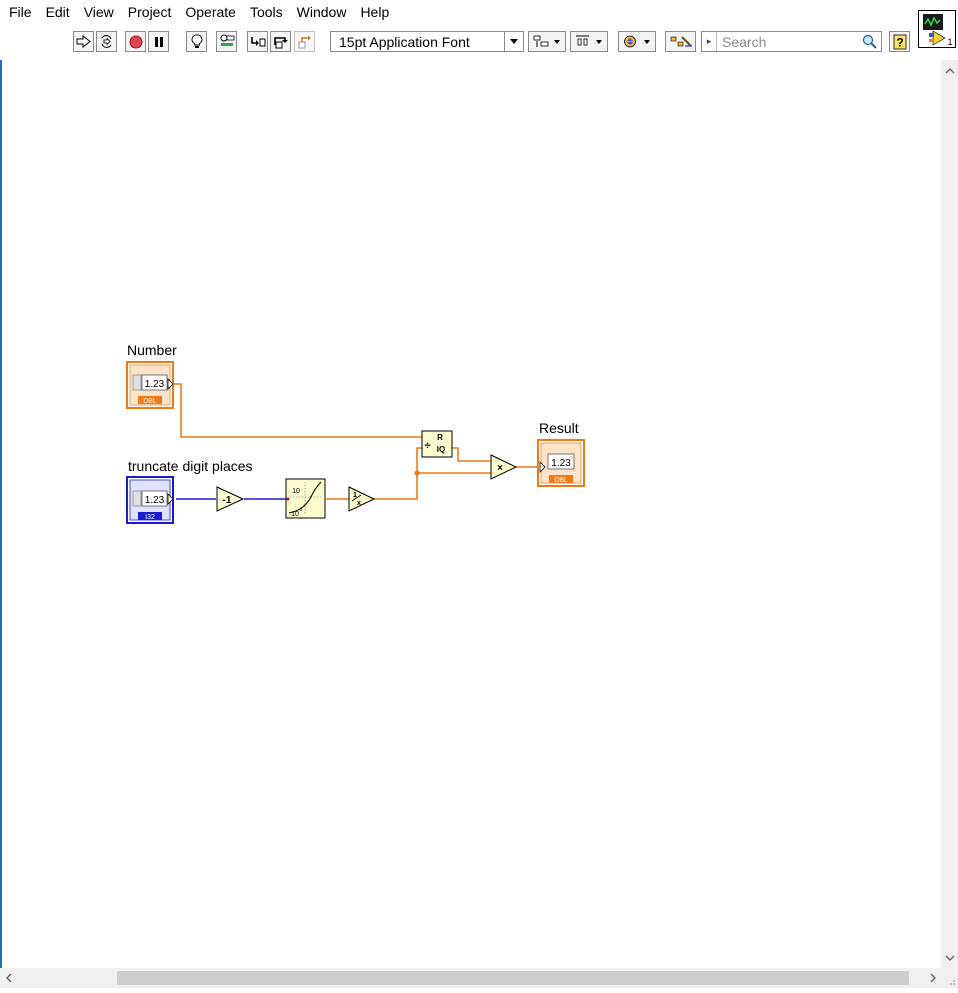 This screenshot has width=958, height=993. I want to click on wire-quotient-to-multiply, so click(471, 454).